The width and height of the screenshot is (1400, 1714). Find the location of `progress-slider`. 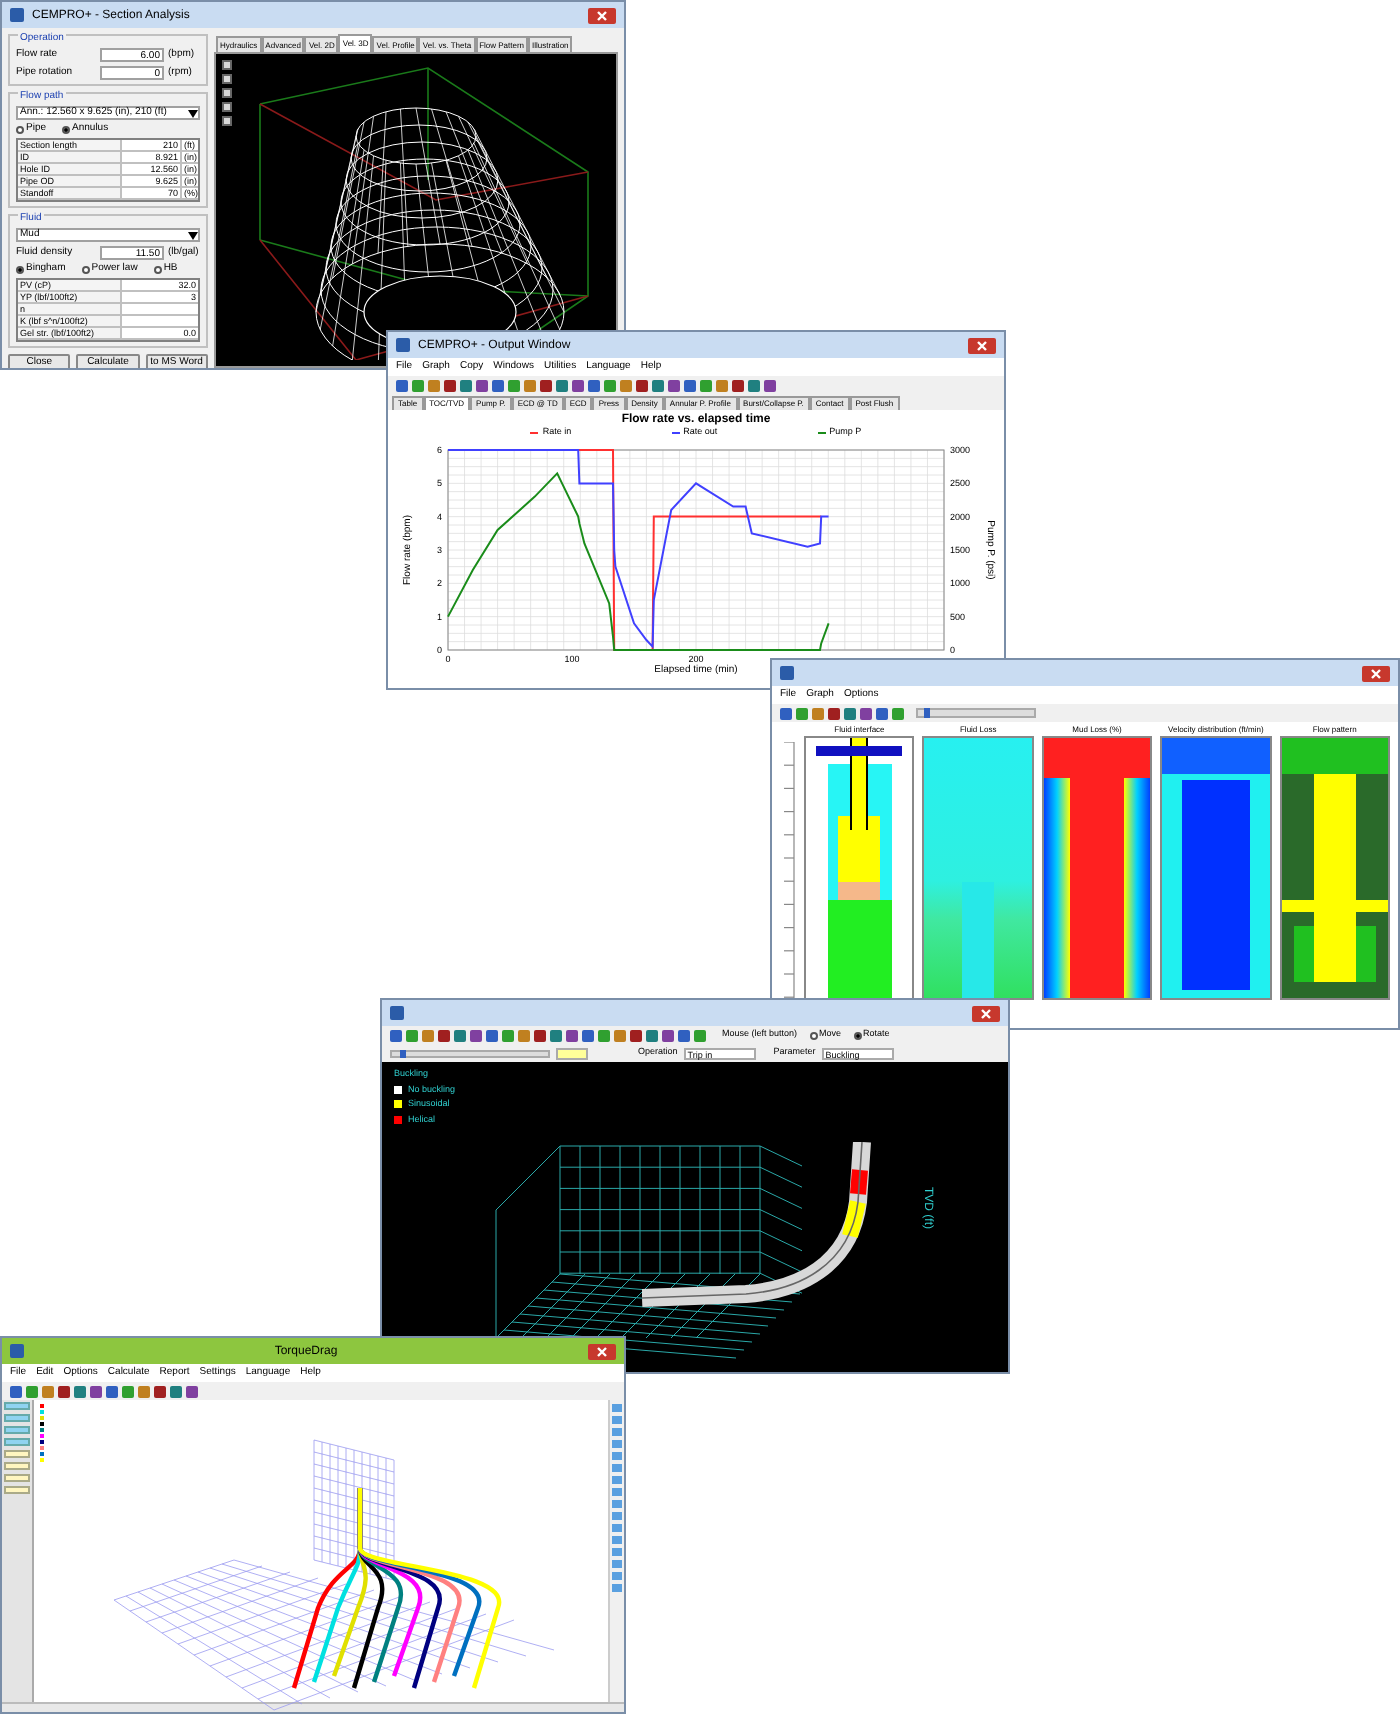

progress-slider is located at coordinates (976, 713).